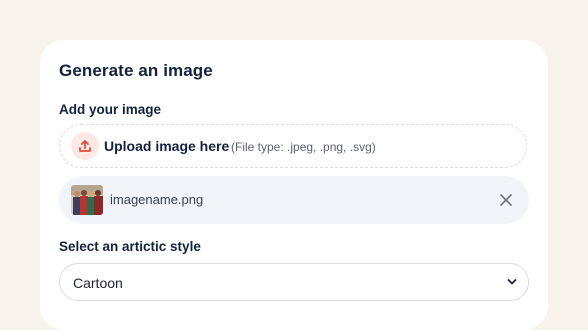 This screenshot has height=330, width=588. I want to click on upload-icon-badge, so click(85, 146).